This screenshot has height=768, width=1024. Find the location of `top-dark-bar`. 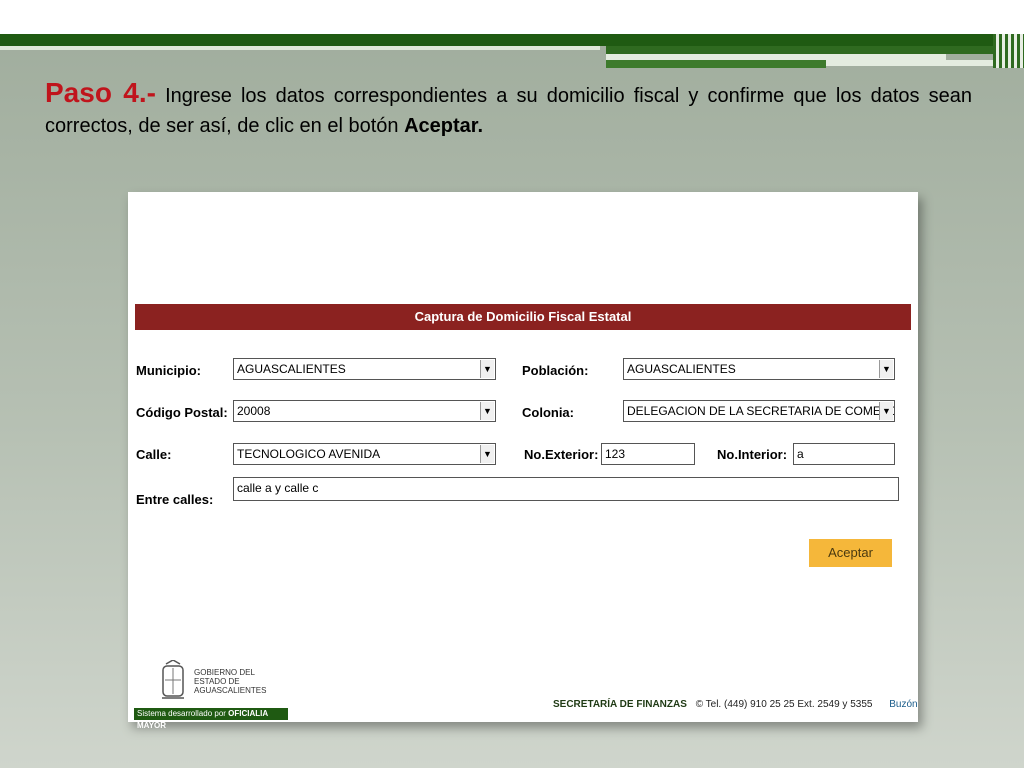

top-dark-bar is located at coordinates (500, 40).